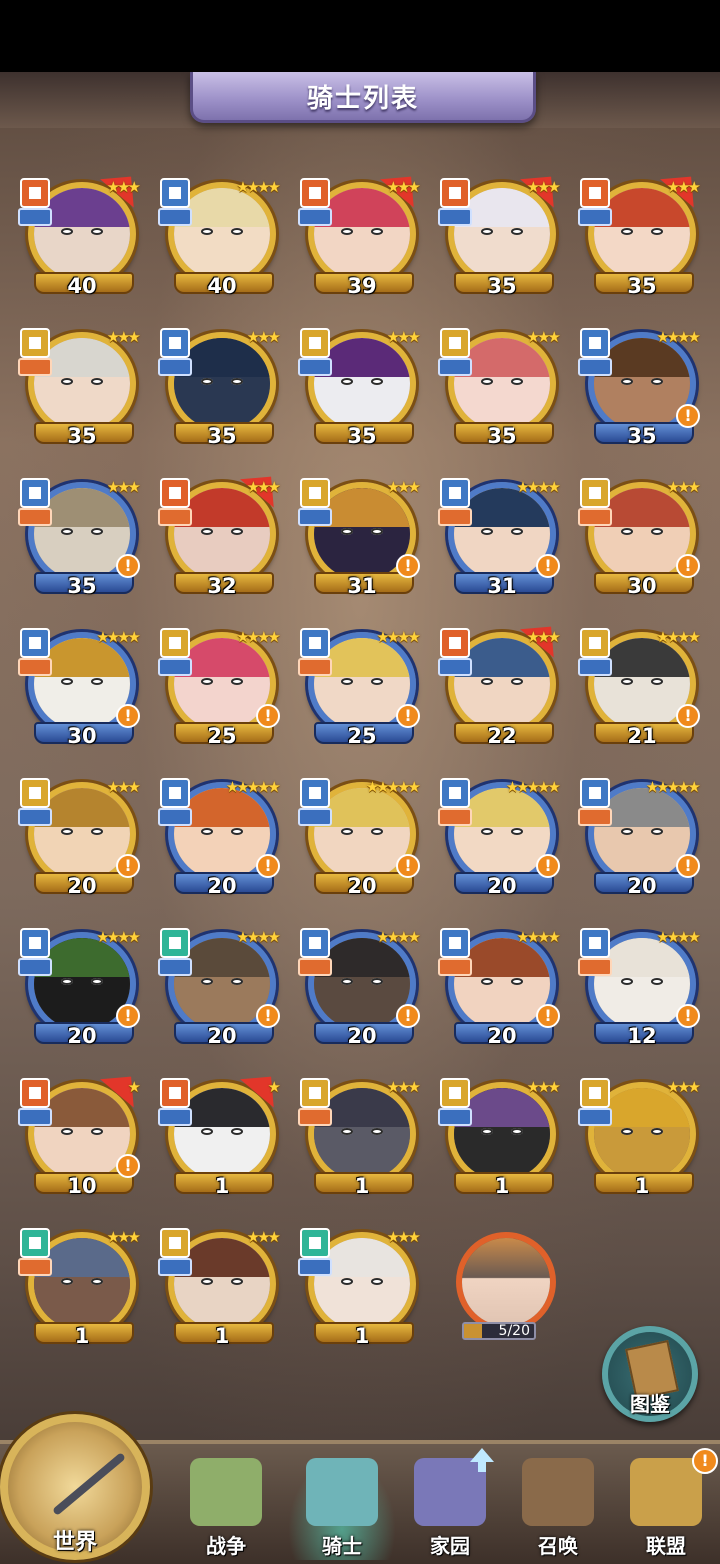 The image size is (720, 1564). I want to click on nav-tab-knight: 骑士, so click(342, 1509).